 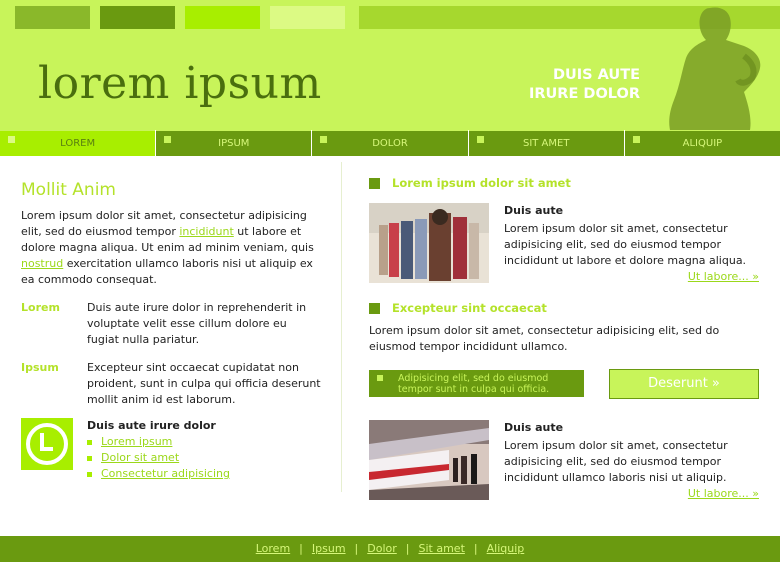 I want to click on header-tagline: DUIS AUTE IRURE DOLOR, so click(x=584, y=85).